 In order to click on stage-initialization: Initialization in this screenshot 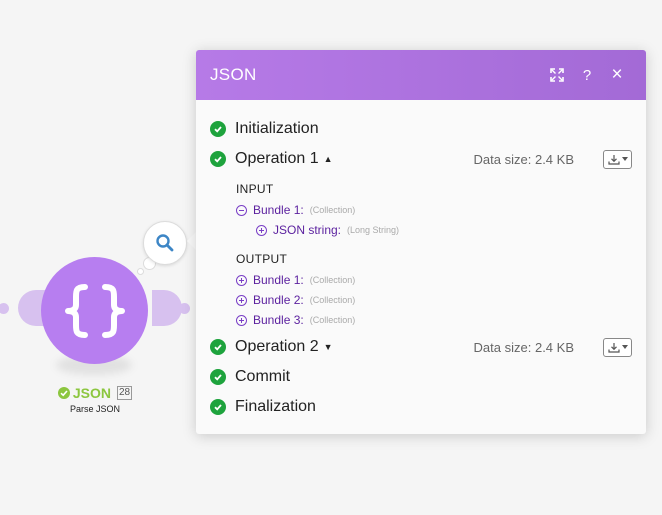, I will do `click(421, 129)`.